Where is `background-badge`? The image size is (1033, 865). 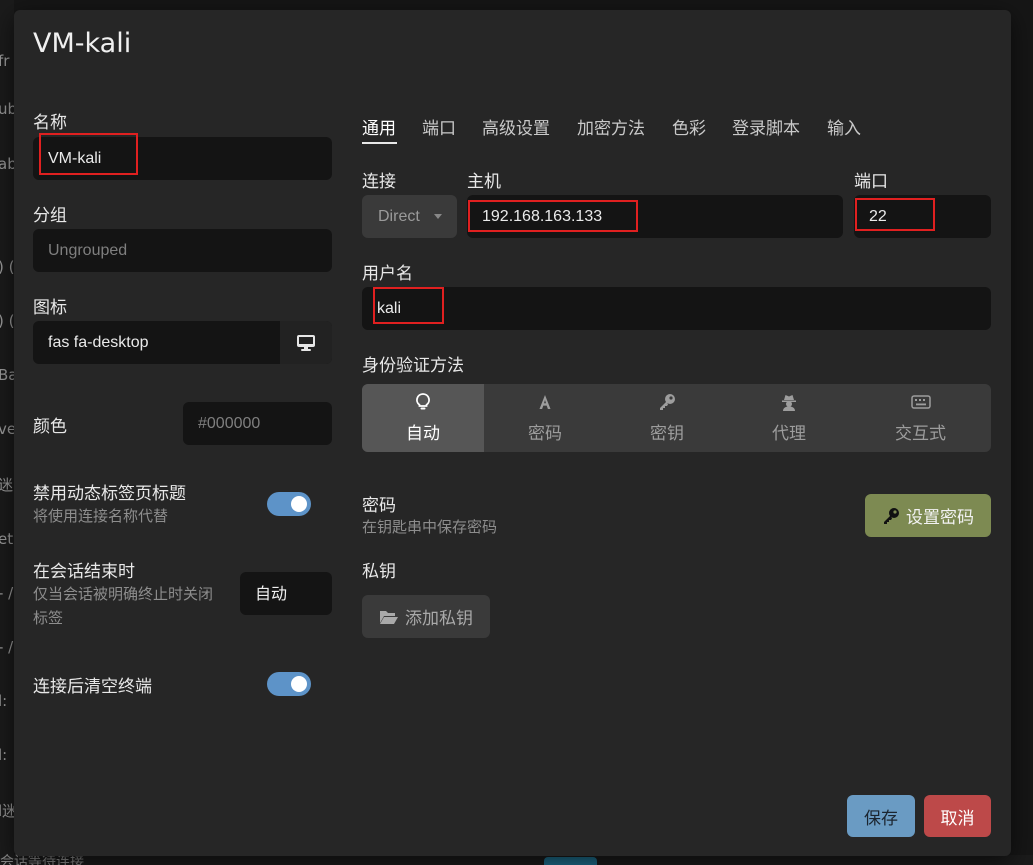
background-badge is located at coordinates (570, 861).